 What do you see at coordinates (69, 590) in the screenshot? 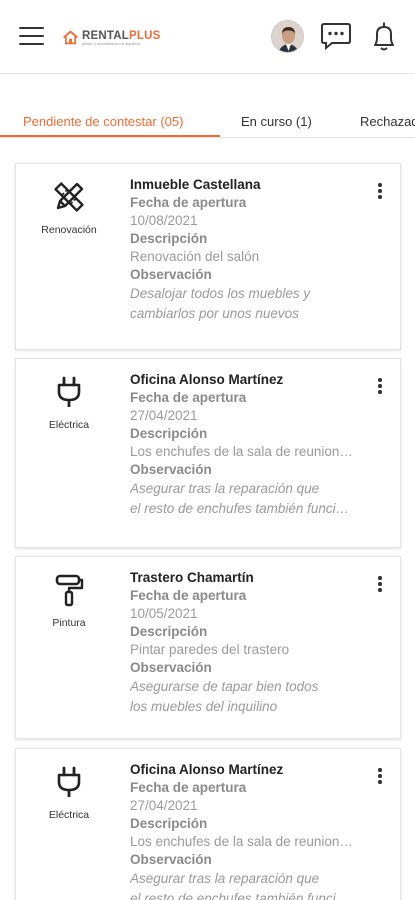
I see `paint-roller-icon` at bounding box center [69, 590].